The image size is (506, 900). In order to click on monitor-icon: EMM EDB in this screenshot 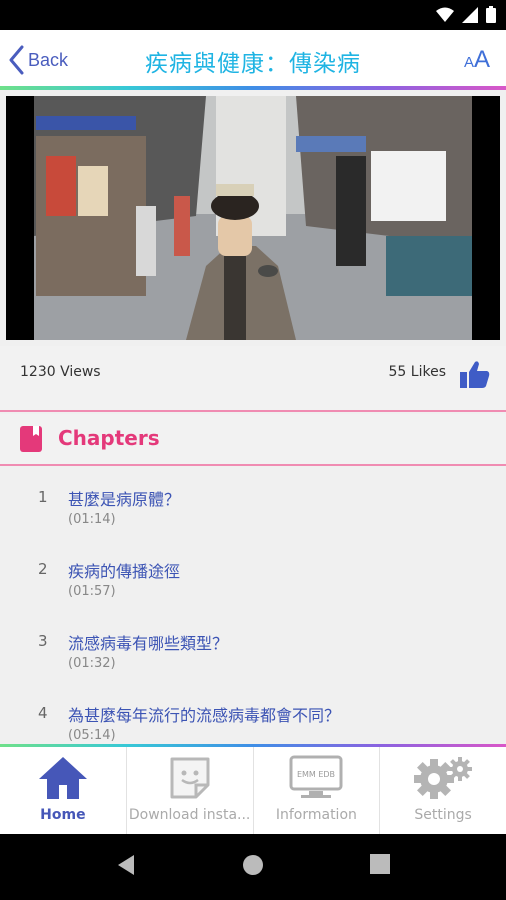, I will do `click(316, 776)`.